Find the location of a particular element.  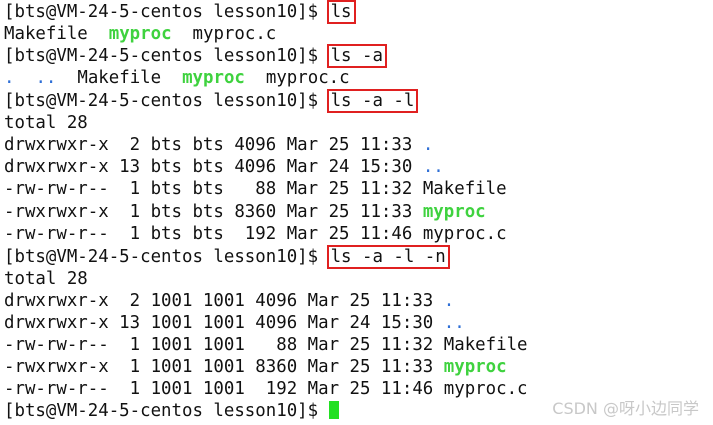

output-ls-a: . .. Makefile myproc myproc.c is located at coordinates (177, 78).